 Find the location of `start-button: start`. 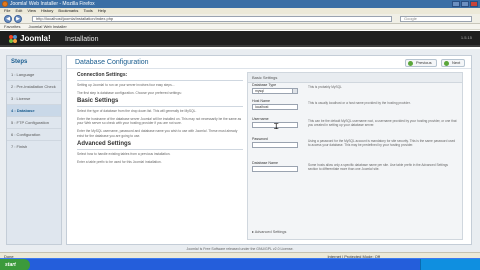

start-button: start is located at coordinates (15, 264).